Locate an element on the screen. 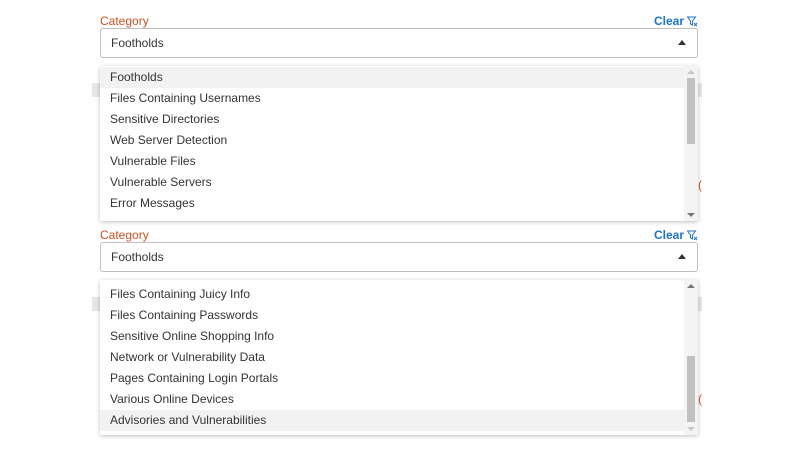 The width and height of the screenshot is (800, 450). option-files-containing-passwords: Files Containing Passwords is located at coordinates (392, 315).